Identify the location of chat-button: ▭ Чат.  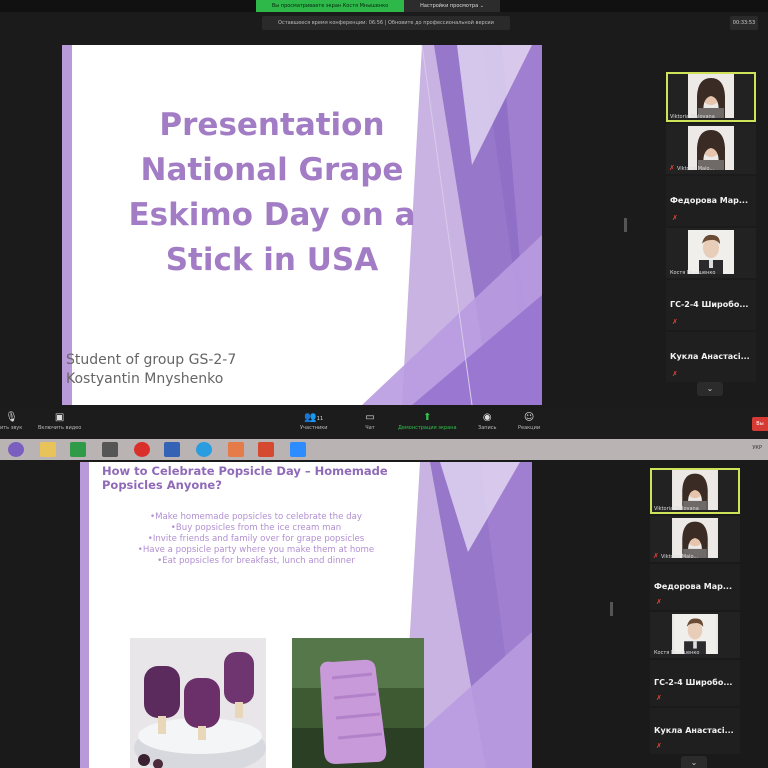
(370, 422).